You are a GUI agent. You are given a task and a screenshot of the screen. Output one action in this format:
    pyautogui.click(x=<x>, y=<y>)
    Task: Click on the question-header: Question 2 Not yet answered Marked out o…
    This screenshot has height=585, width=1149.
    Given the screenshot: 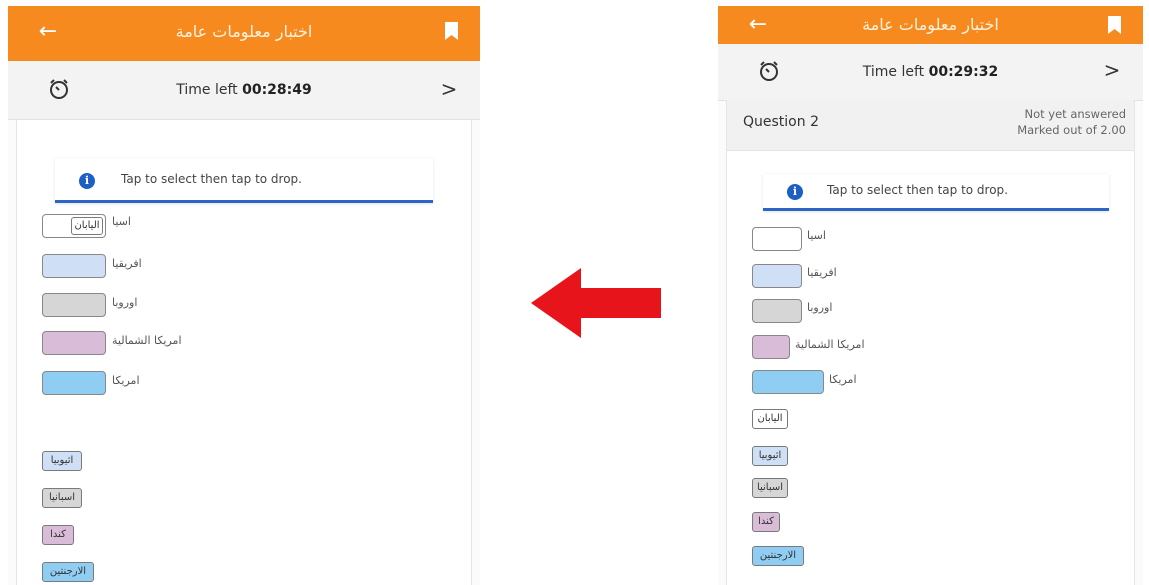 What is the action you would take?
    pyautogui.click(x=930, y=125)
    